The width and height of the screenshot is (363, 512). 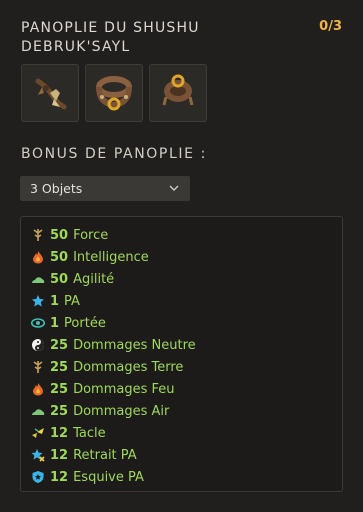 I want to click on bonus-row: 1 Portée, so click(x=186, y=323).